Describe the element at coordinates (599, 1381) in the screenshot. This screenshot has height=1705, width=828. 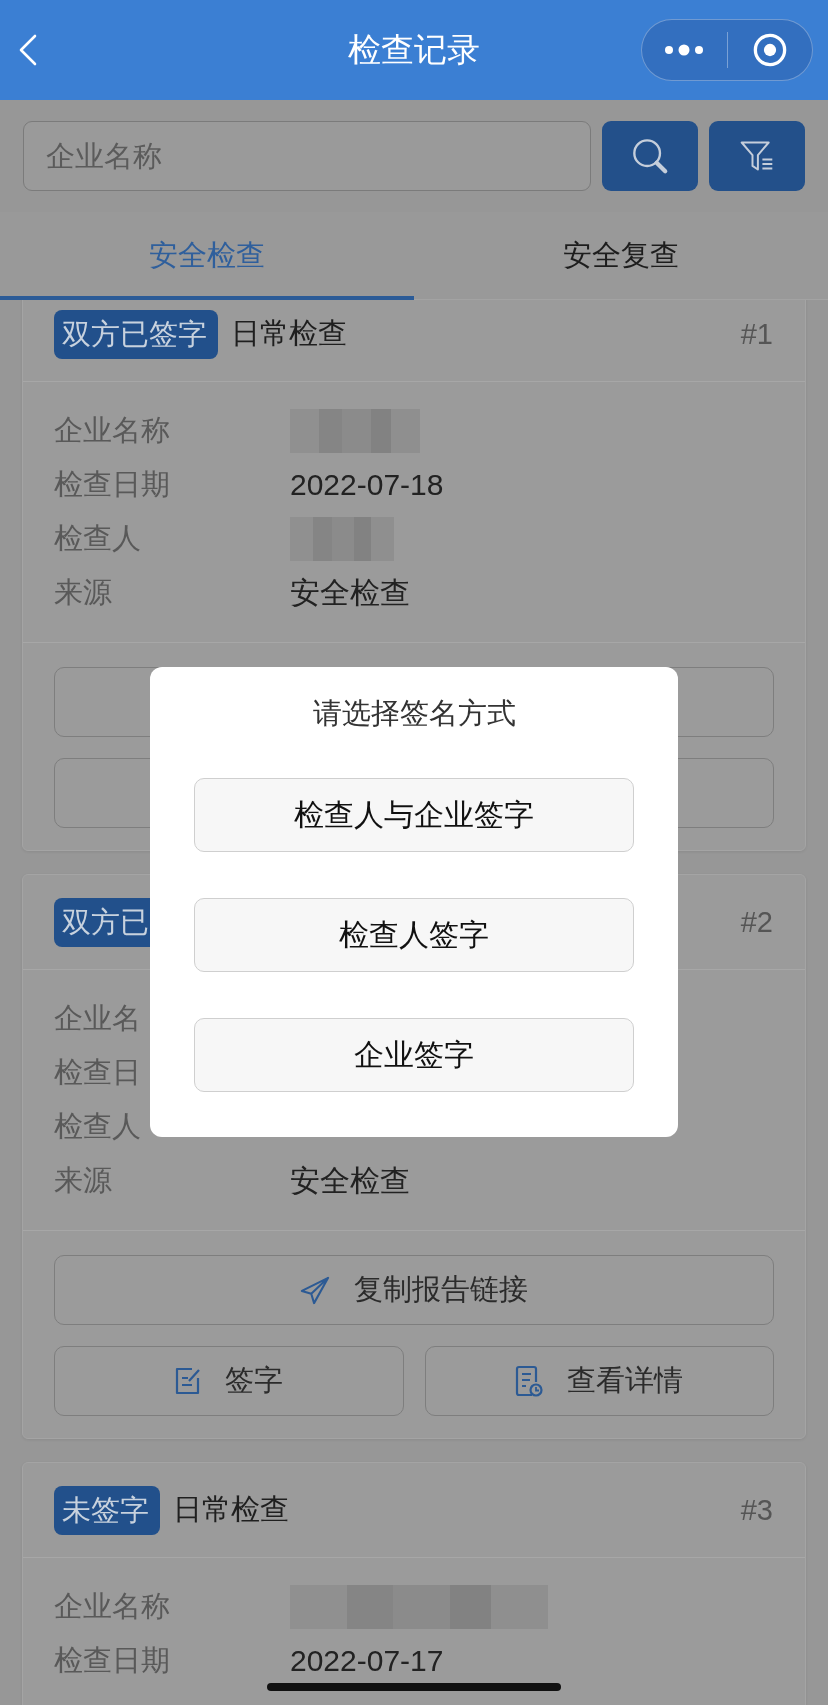
I see `action-button: 查看详情` at that location.